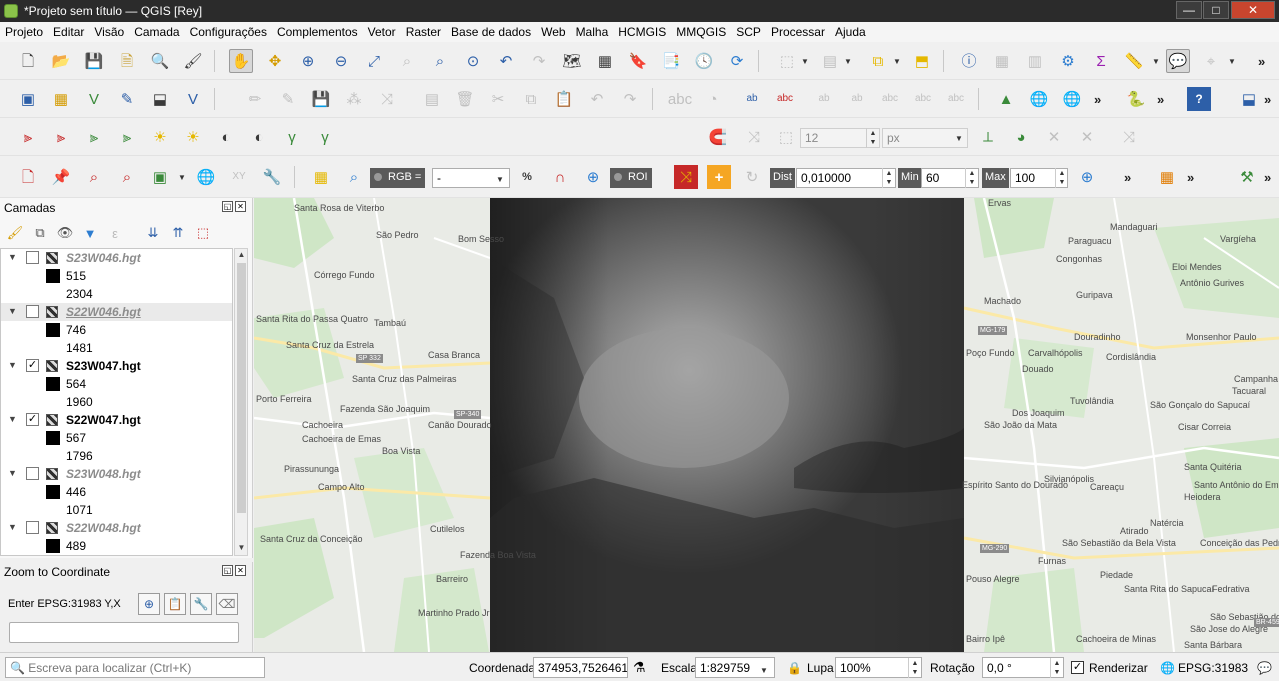 This screenshot has height=681, width=1279. Describe the element at coordinates (127, 99) in the screenshot. I see `new-shapefile-icon: ✎` at that location.